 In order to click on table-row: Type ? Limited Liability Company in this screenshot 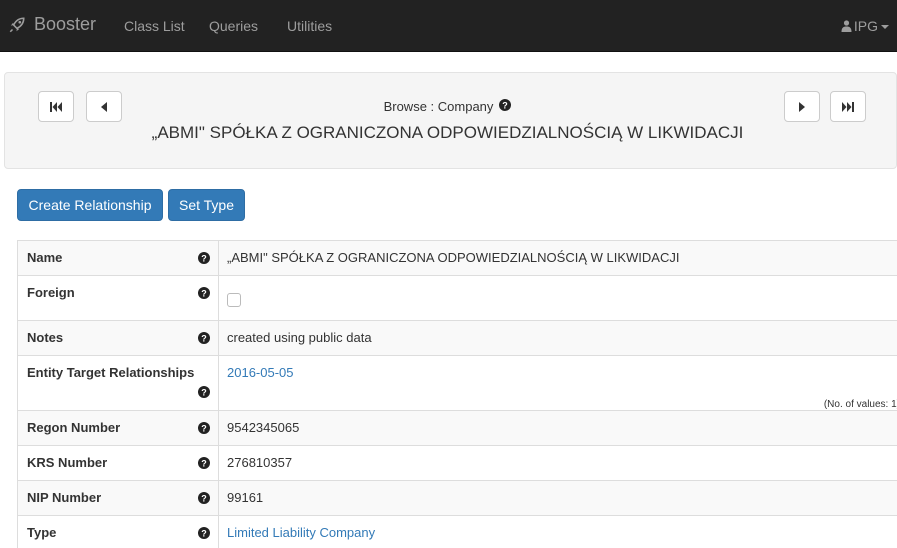, I will do `click(457, 531)`.